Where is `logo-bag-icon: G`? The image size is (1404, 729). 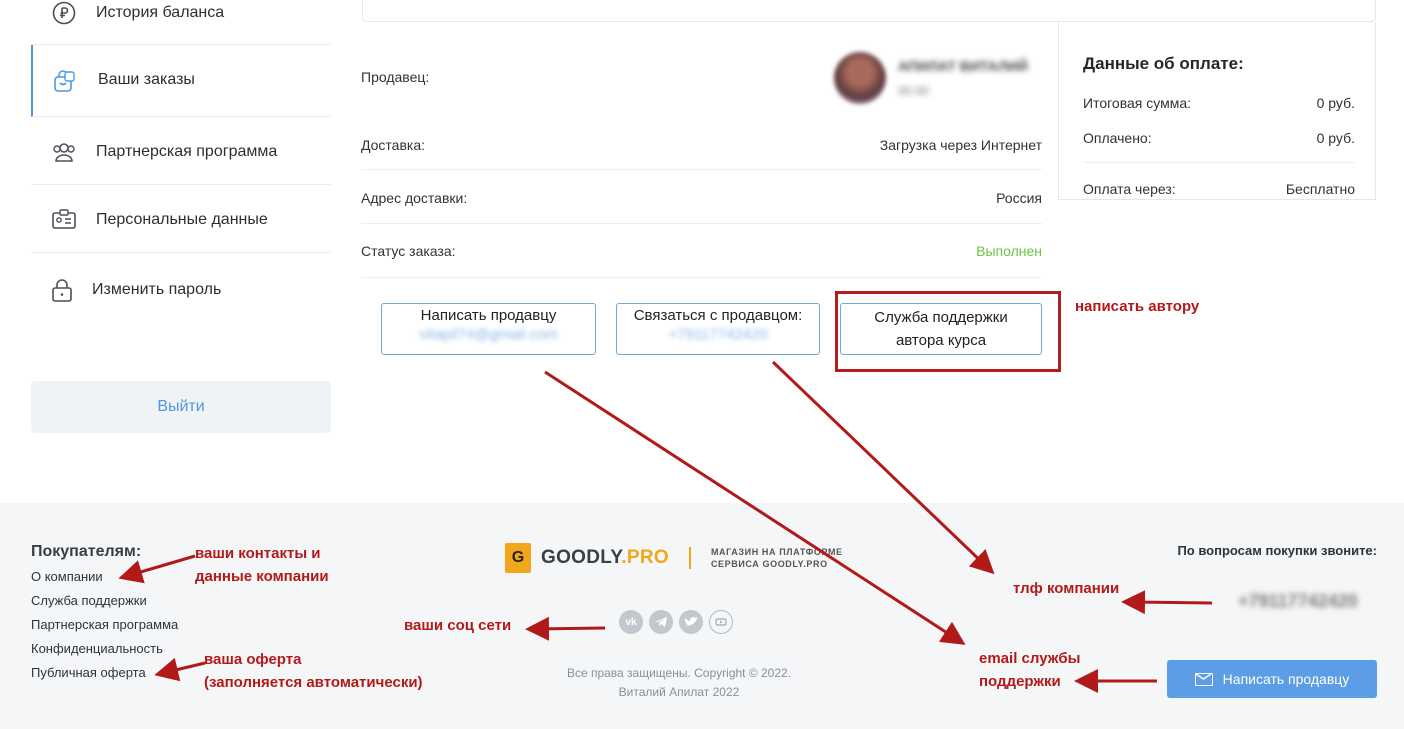 logo-bag-icon: G is located at coordinates (518, 558).